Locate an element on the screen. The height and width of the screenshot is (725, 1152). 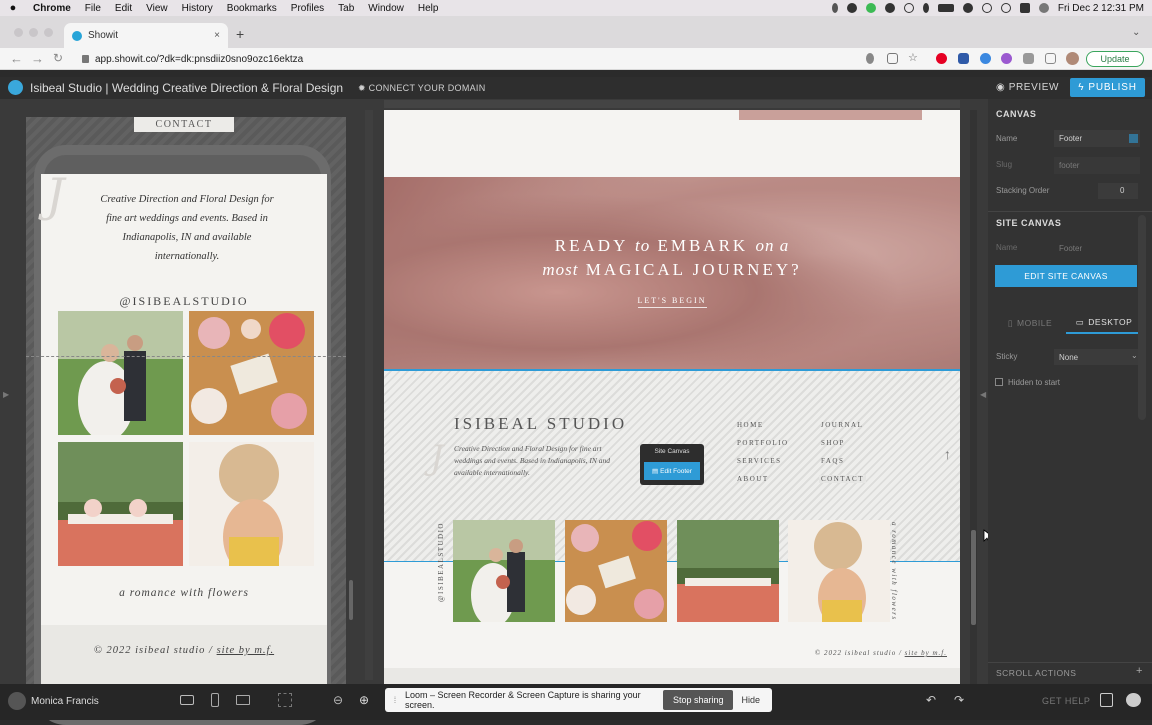
footer-nav-shop: SHOP is located at coordinates (833, 443).